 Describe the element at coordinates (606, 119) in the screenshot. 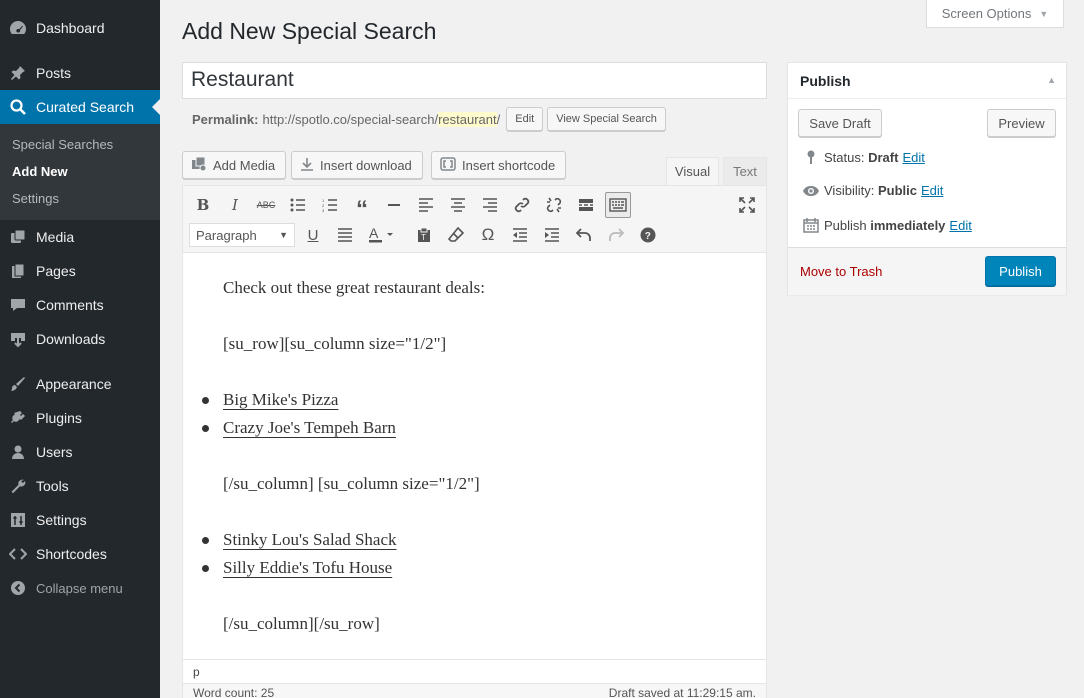

I see `view-special-search-button: View Special Search` at that location.